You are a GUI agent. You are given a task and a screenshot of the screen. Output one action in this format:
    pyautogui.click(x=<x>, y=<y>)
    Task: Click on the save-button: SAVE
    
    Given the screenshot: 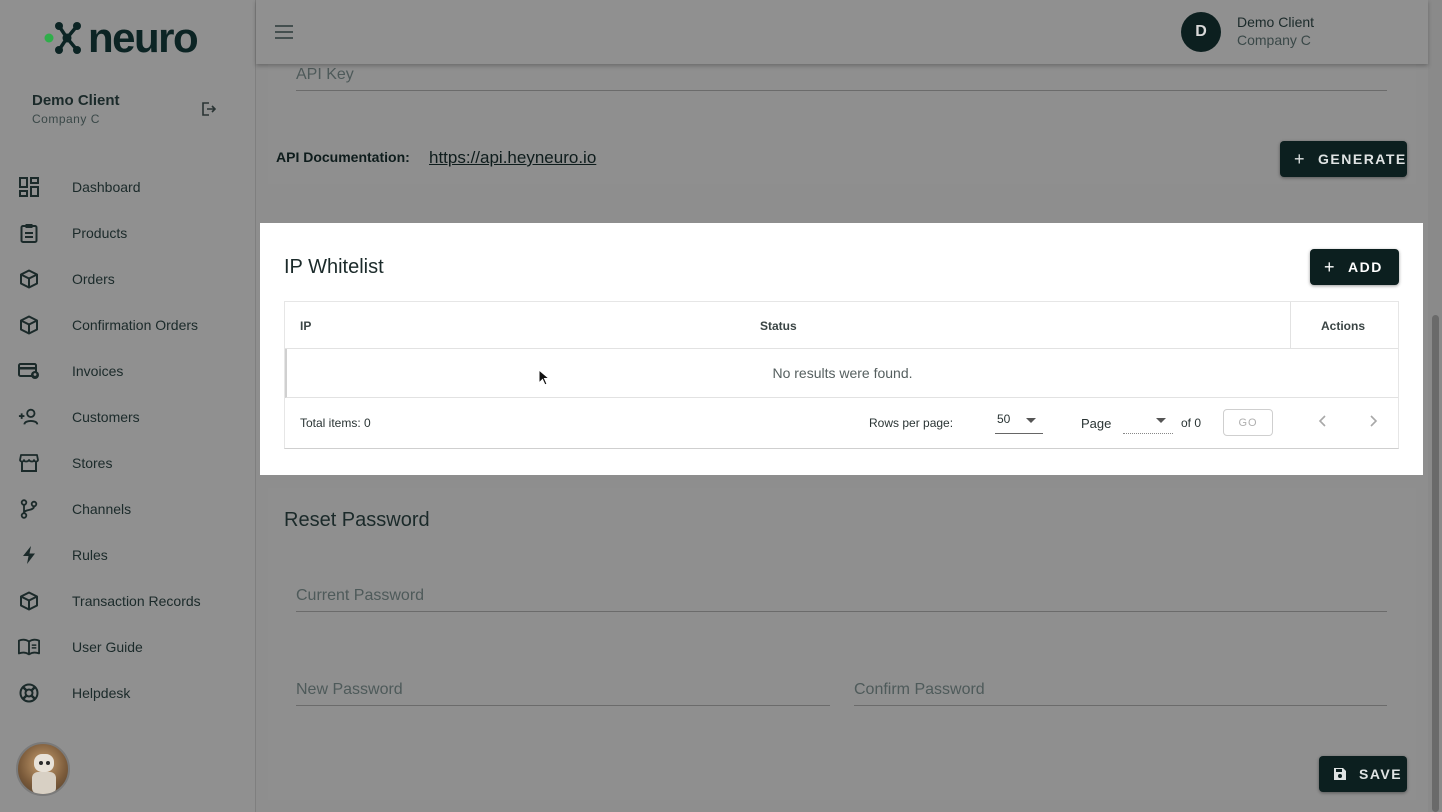 What is the action you would take?
    pyautogui.click(x=1363, y=774)
    